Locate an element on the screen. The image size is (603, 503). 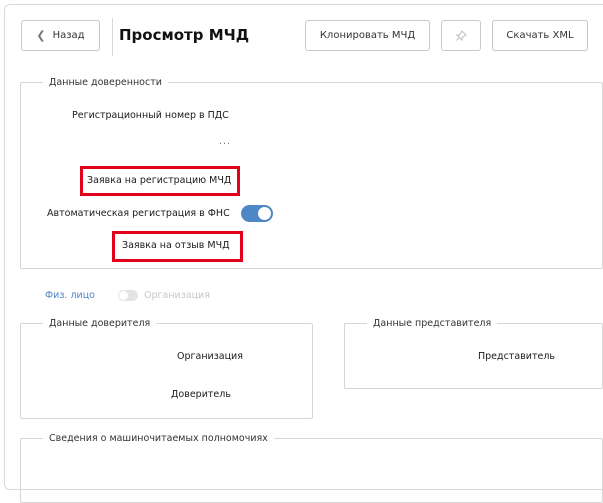
principal-organization-label: Организация is located at coordinates (210, 356).